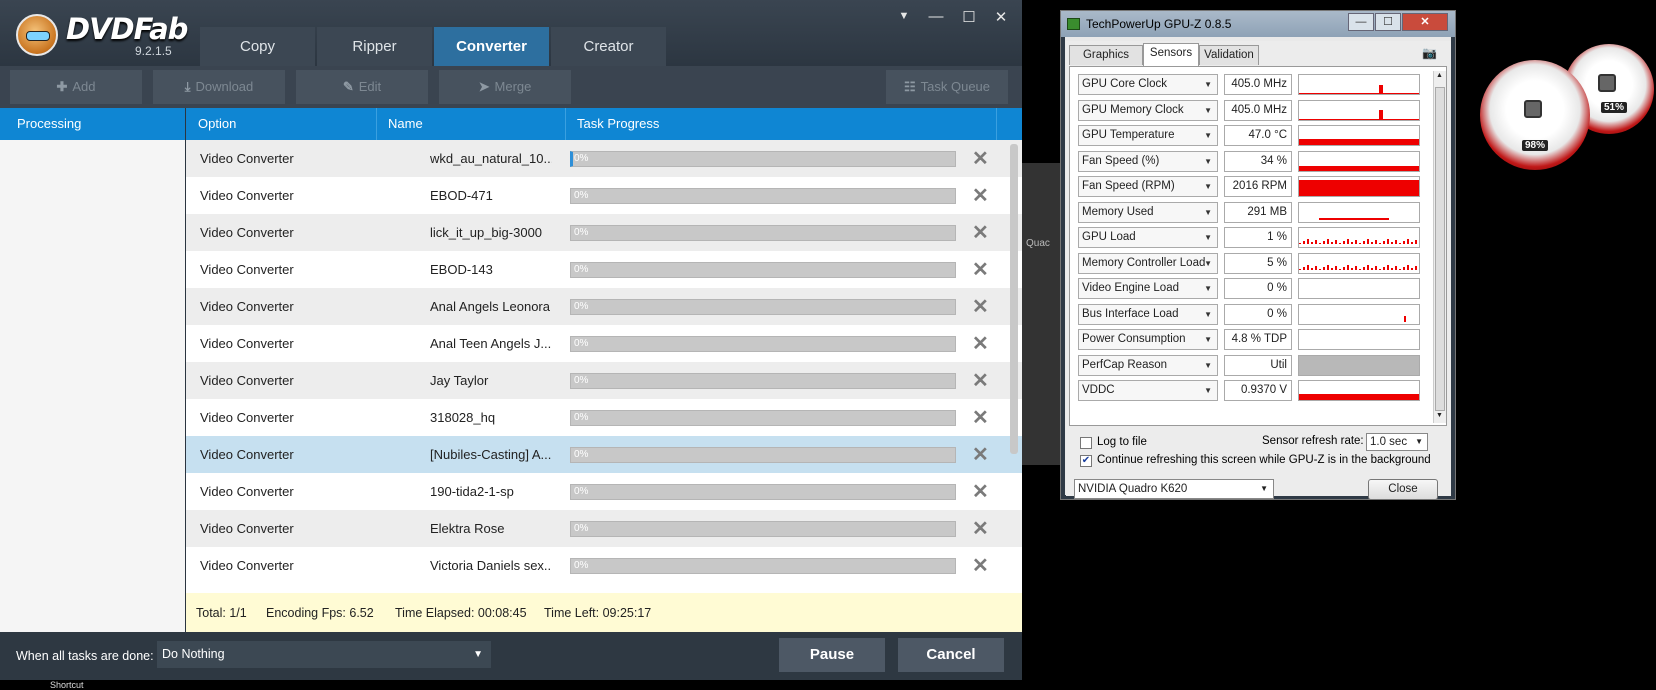  What do you see at coordinates (1148, 212) in the screenshot?
I see `sensor-name-select: Memory Used ▼` at bounding box center [1148, 212].